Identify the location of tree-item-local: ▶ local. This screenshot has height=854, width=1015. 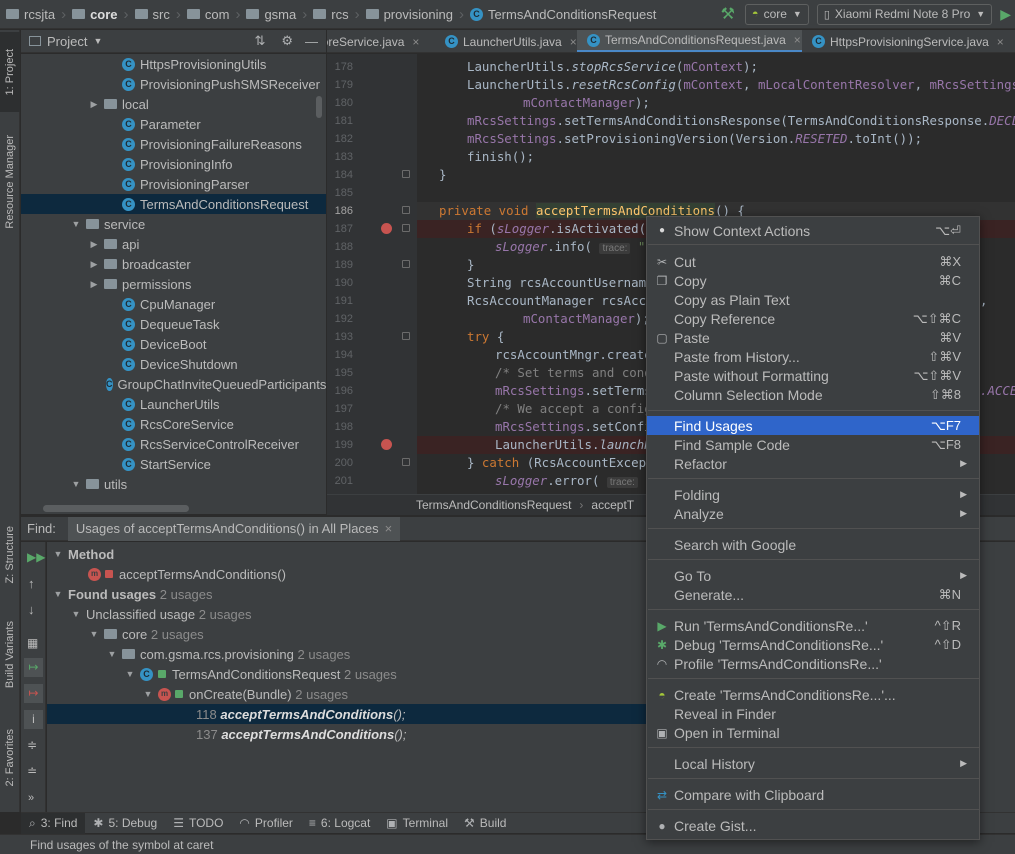
(173, 104).